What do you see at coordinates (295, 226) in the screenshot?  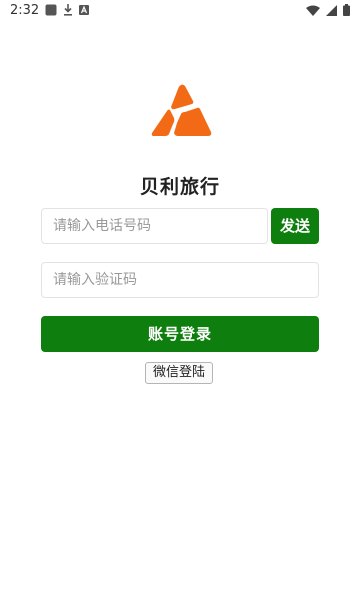 I see `send-code-button: 发送` at bounding box center [295, 226].